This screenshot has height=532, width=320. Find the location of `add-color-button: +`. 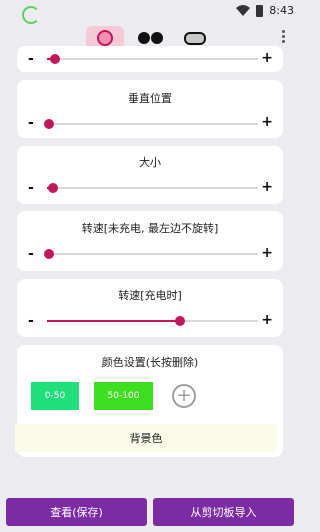

add-color-button: + is located at coordinates (184, 396).